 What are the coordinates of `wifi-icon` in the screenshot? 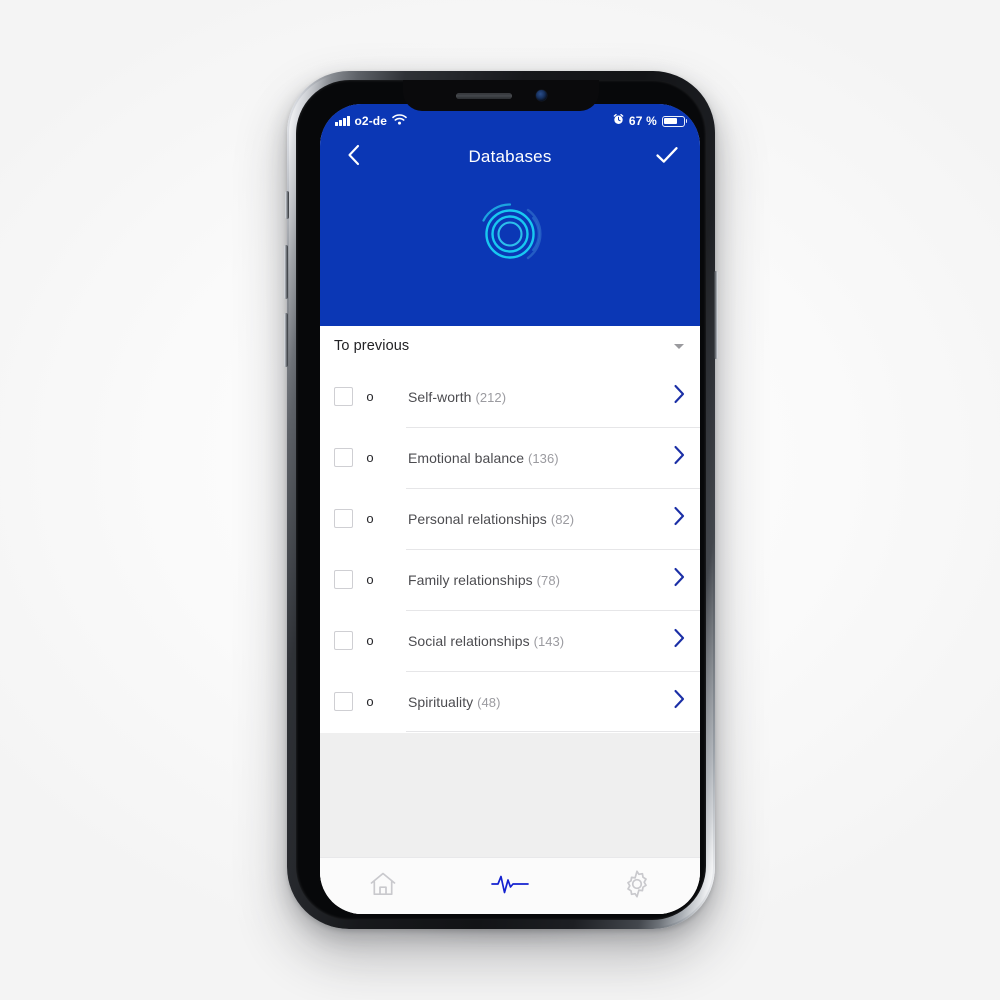 It's located at (399, 121).